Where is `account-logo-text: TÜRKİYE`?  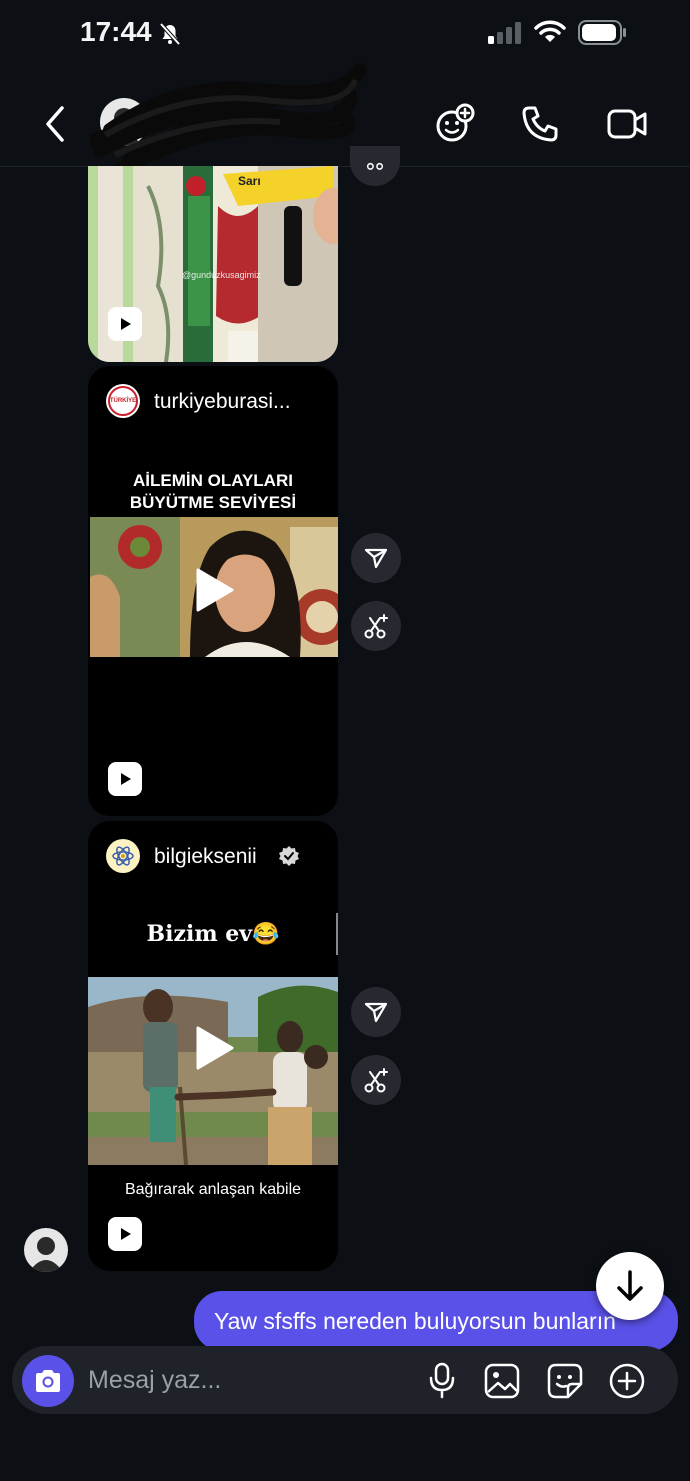 account-logo-text: TÜRKİYE is located at coordinates (123, 401).